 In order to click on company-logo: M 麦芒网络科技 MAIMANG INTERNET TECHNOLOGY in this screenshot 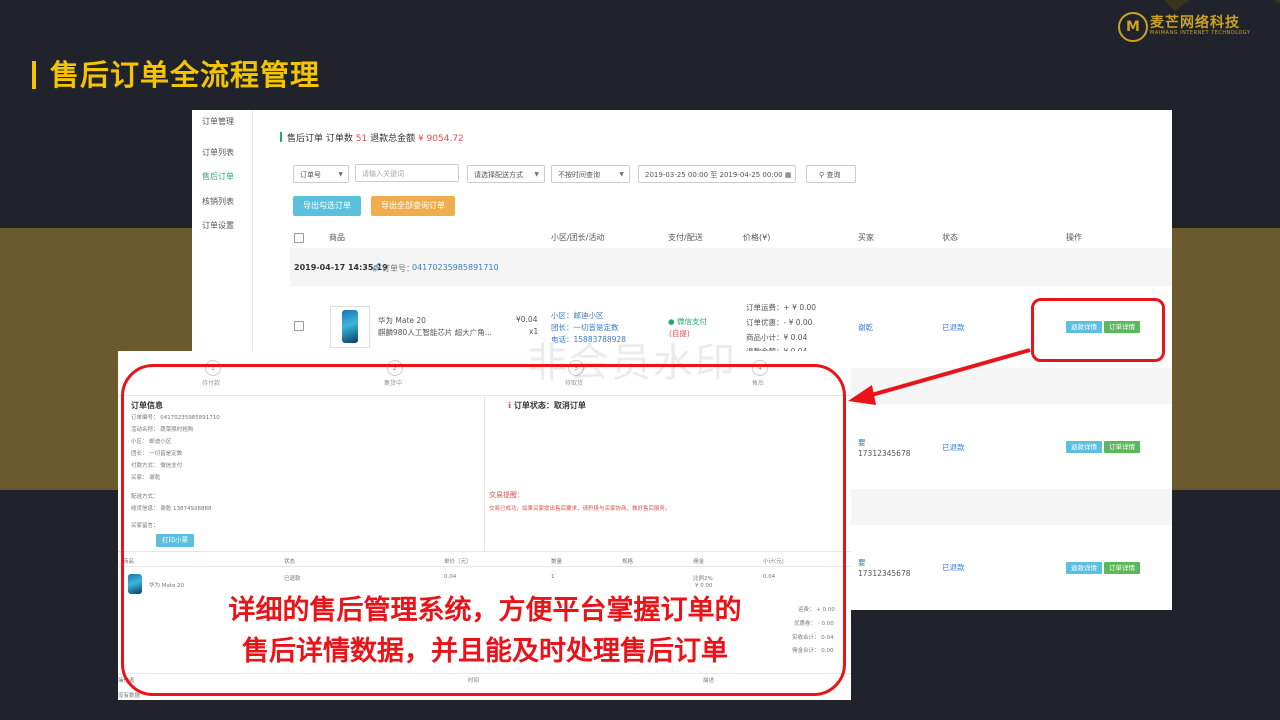, I will do `click(1193, 26)`.